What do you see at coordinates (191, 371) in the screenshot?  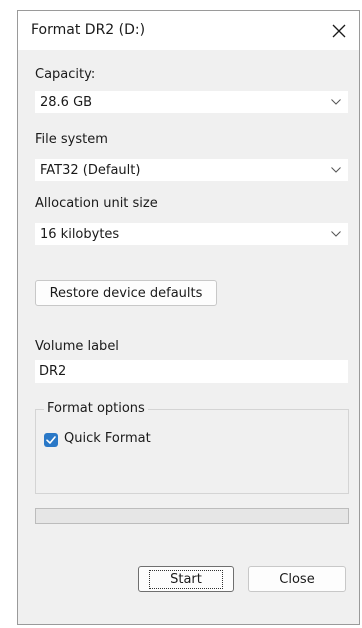 I see `volume-label-input: DR2` at bounding box center [191, 371].